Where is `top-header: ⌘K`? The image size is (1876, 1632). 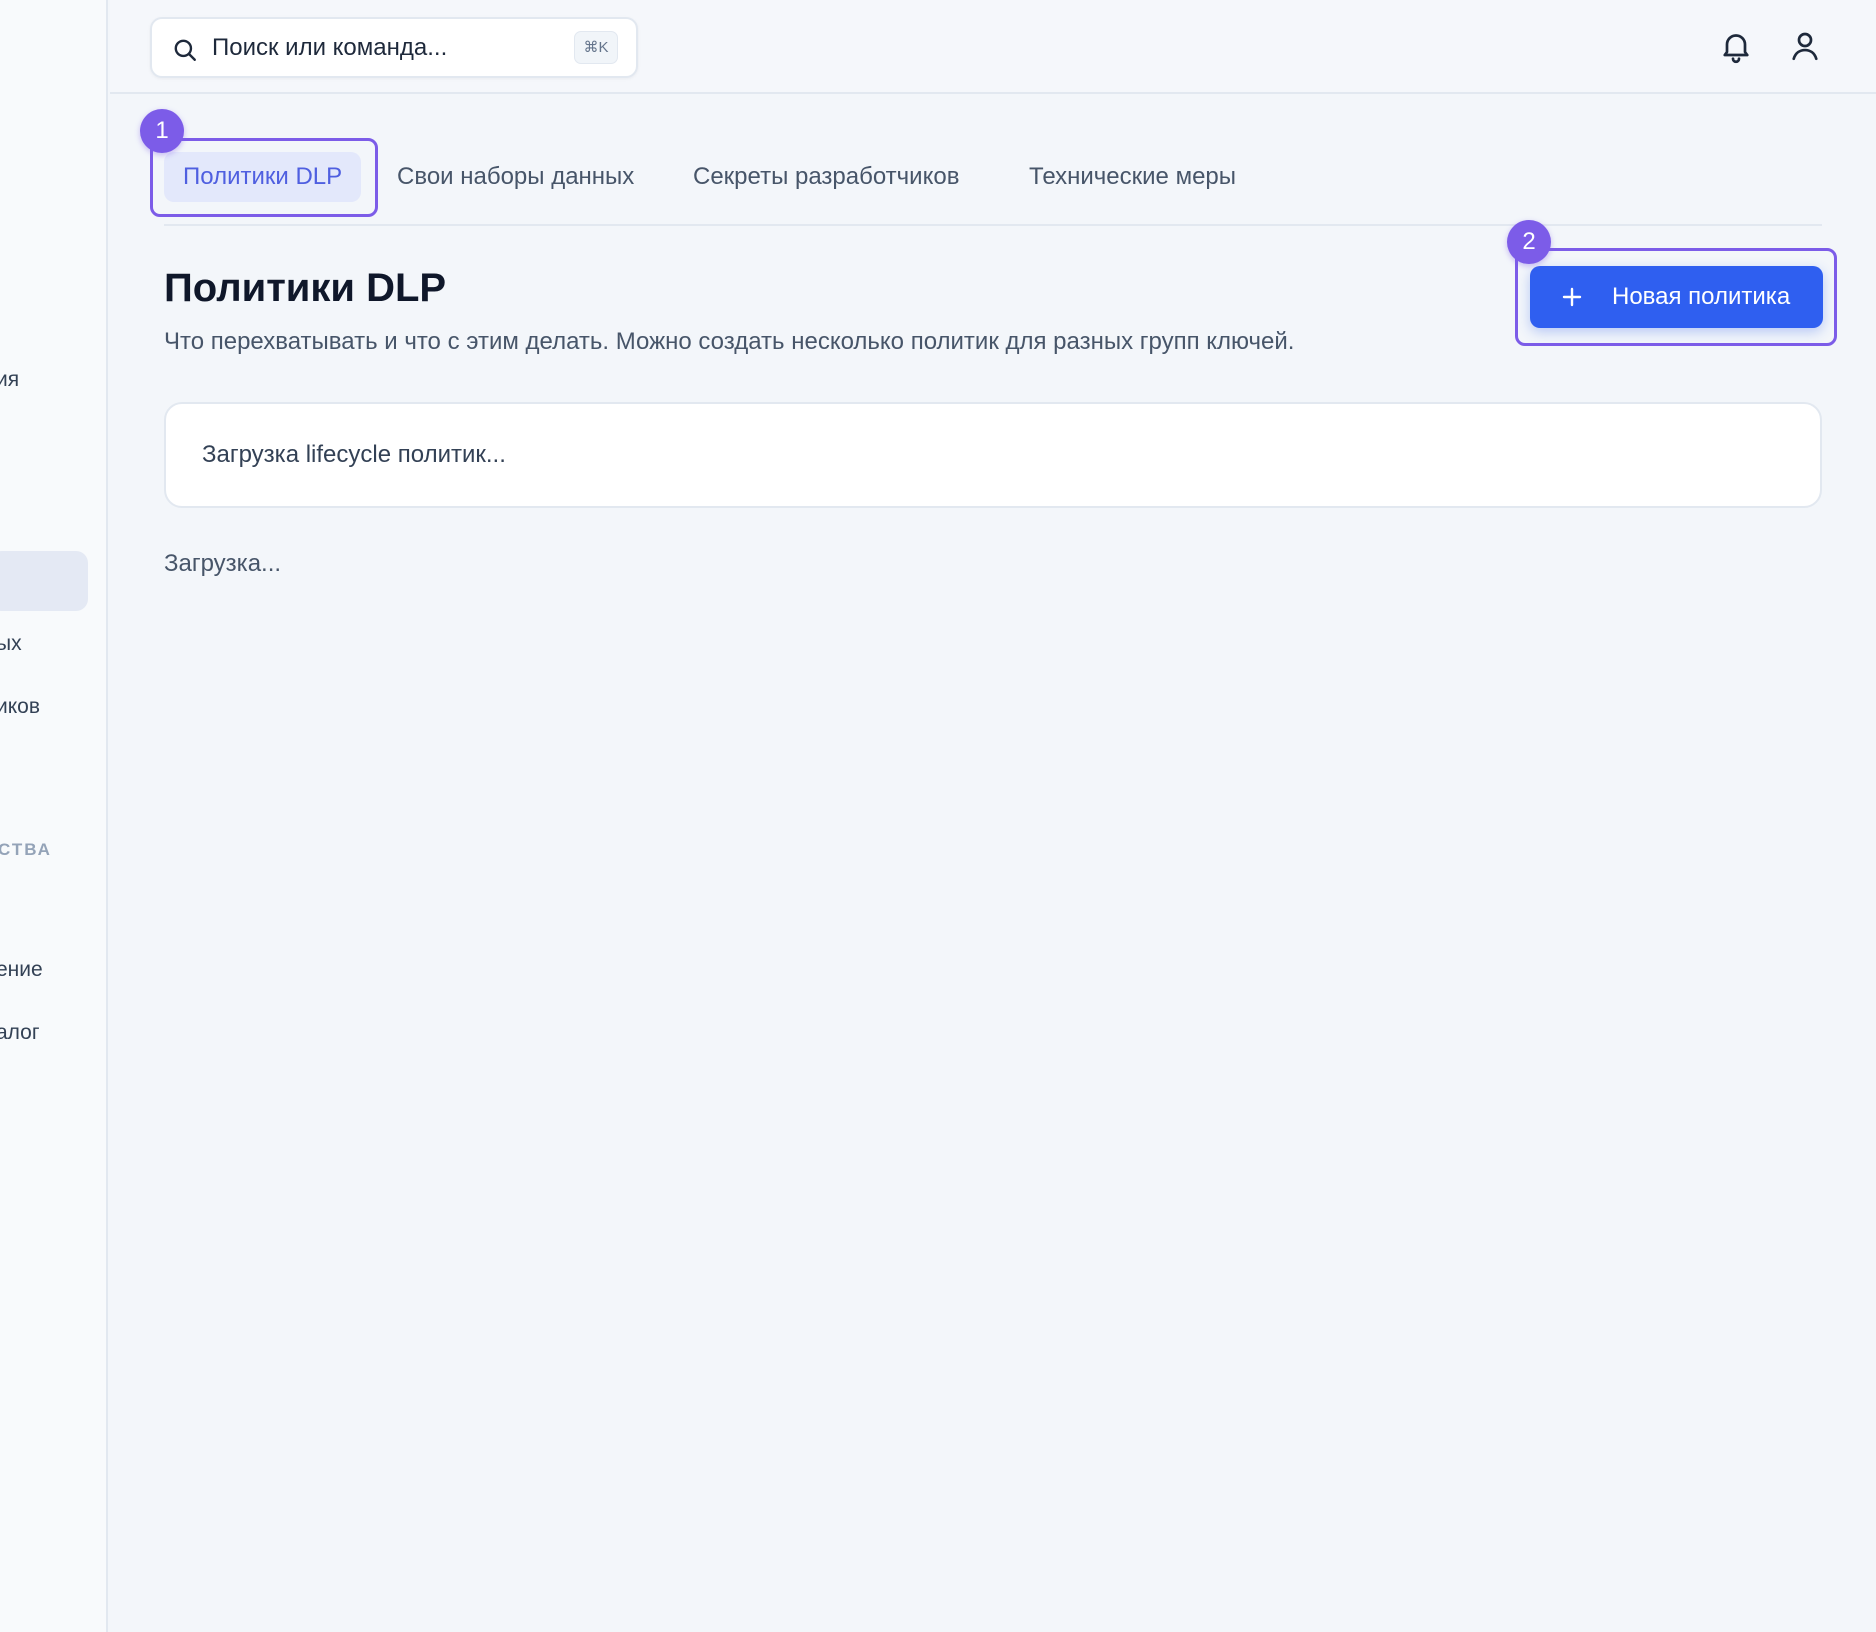
top-header: ⌘K is located at coordinates (993, 47).